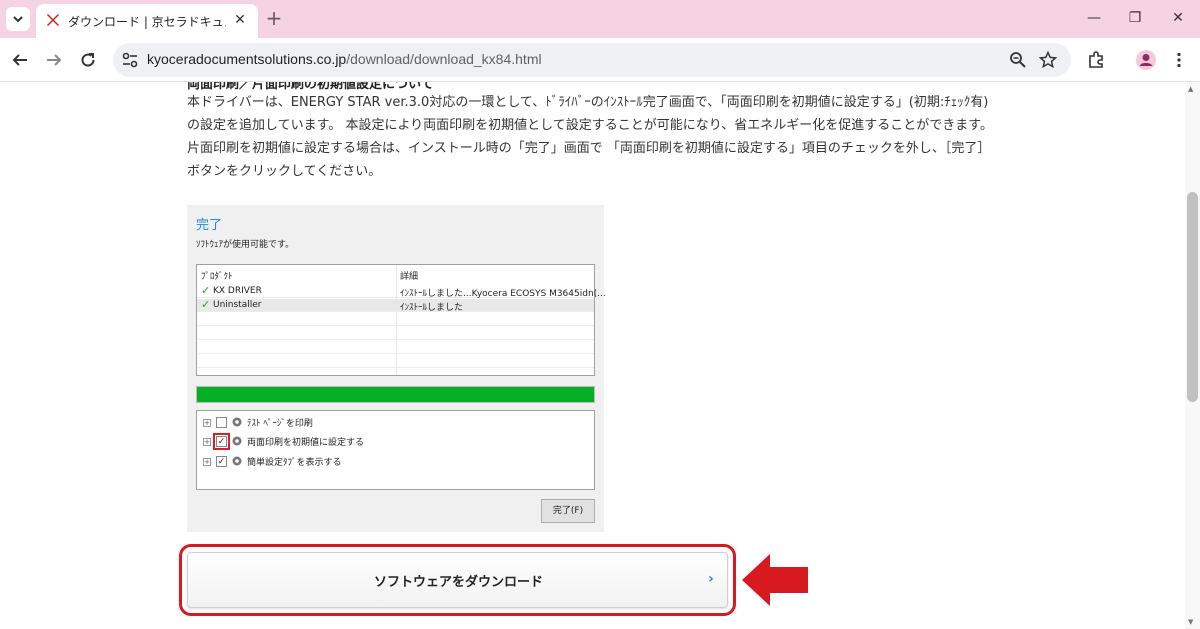 The height and width of the screenshot is (629, 1200). Describe the element at coordinates (221, 461) in the screenshot. I see `option-checkbox: ✓` at that location.